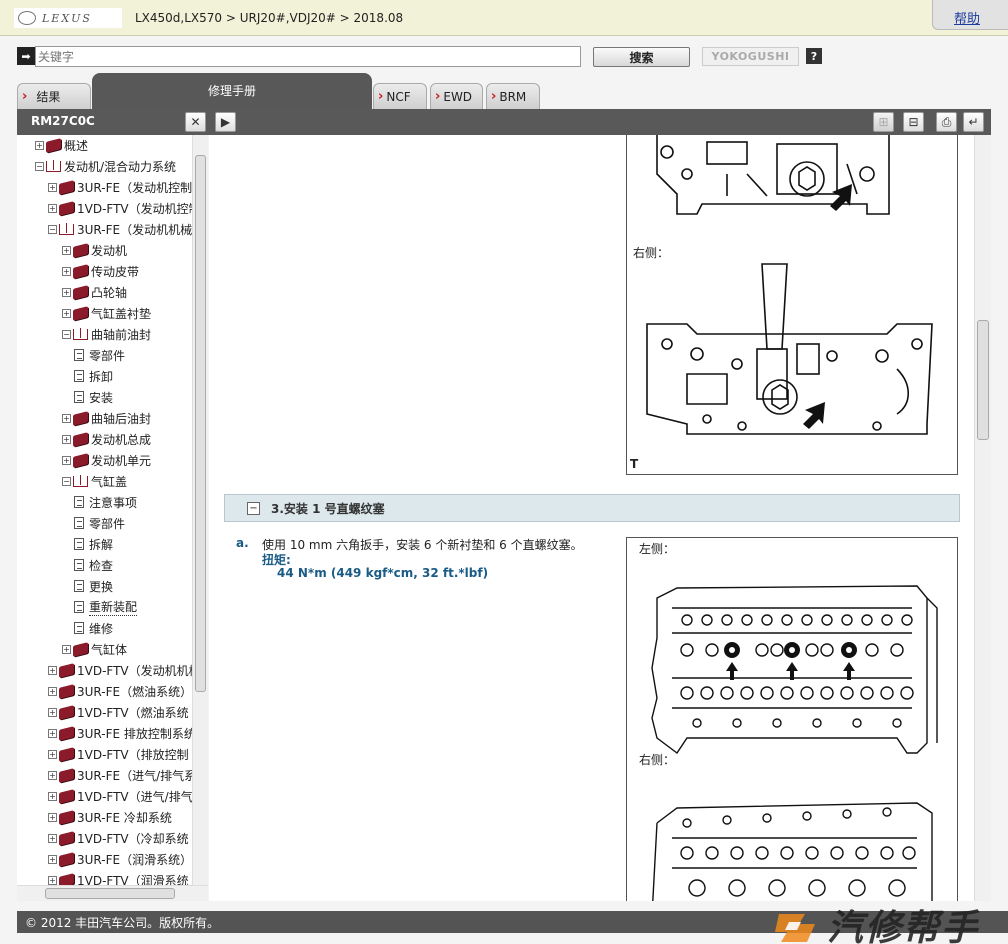  I want to click on step-header: − 3.安装 1 号直螺纹塞, so click(592, 508).